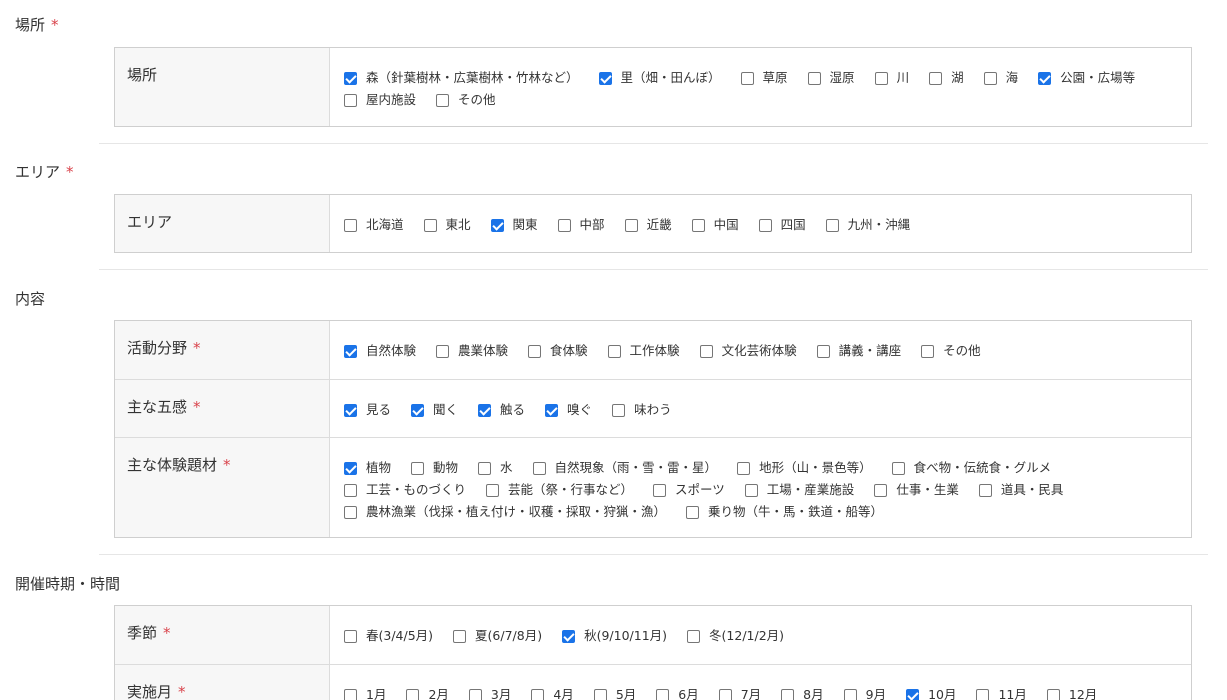 This screenshot has width=1227, height=700. What do you see at coordinates (735, 636) in the screenshot?
I see `checkbox-option: 冬(12/1/2月)` at bounding box center [735, 636].